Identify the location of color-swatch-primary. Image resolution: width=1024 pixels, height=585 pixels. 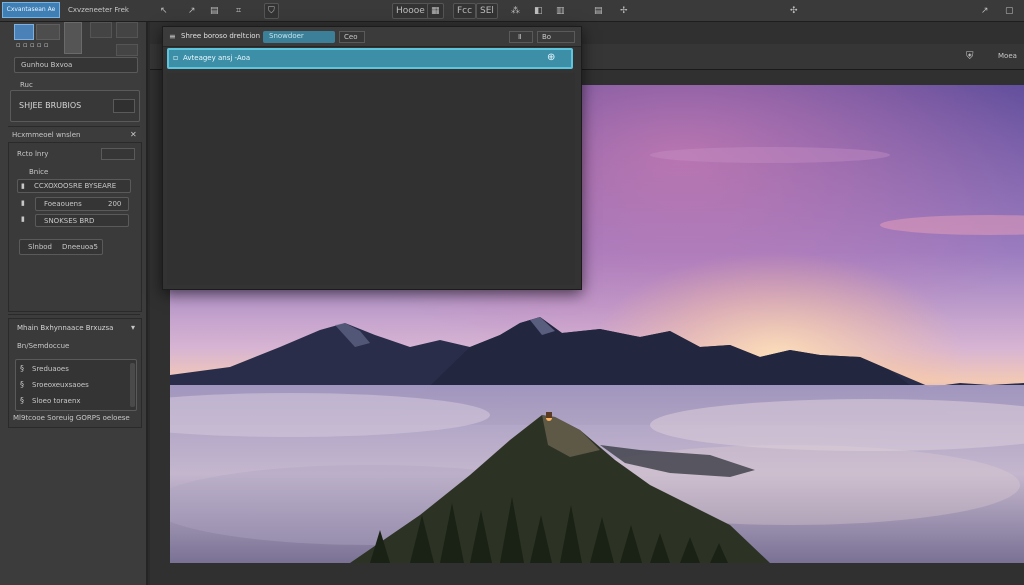
(24, 32).